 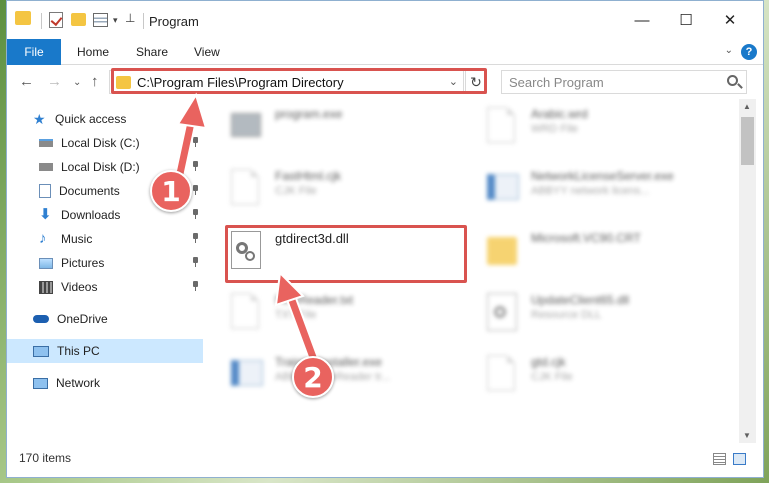 What do you see at coordinates (39, 119) in the screenshot?
I see `star-icon: ★` at bounding box center [39, 119].